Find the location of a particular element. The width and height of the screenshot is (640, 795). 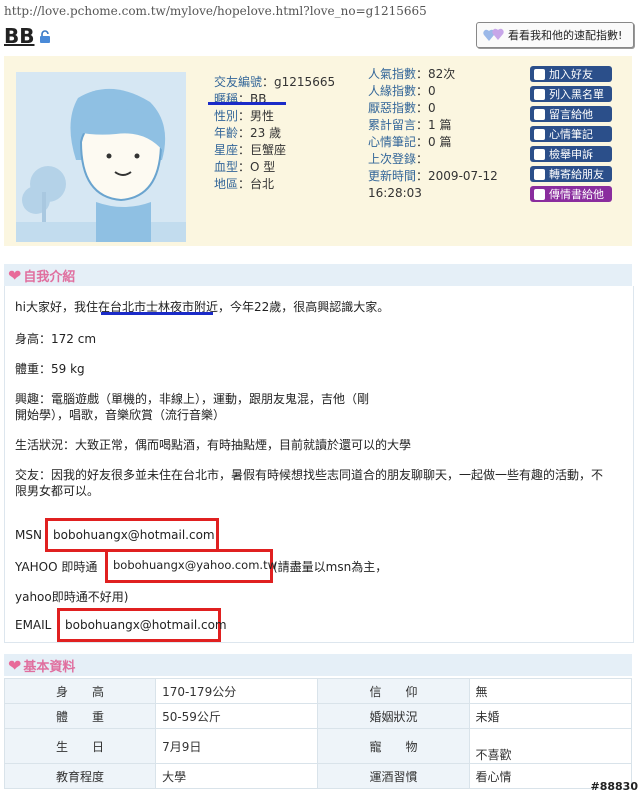

table-value: 170-179公分 is located at coordinates (237, 691).